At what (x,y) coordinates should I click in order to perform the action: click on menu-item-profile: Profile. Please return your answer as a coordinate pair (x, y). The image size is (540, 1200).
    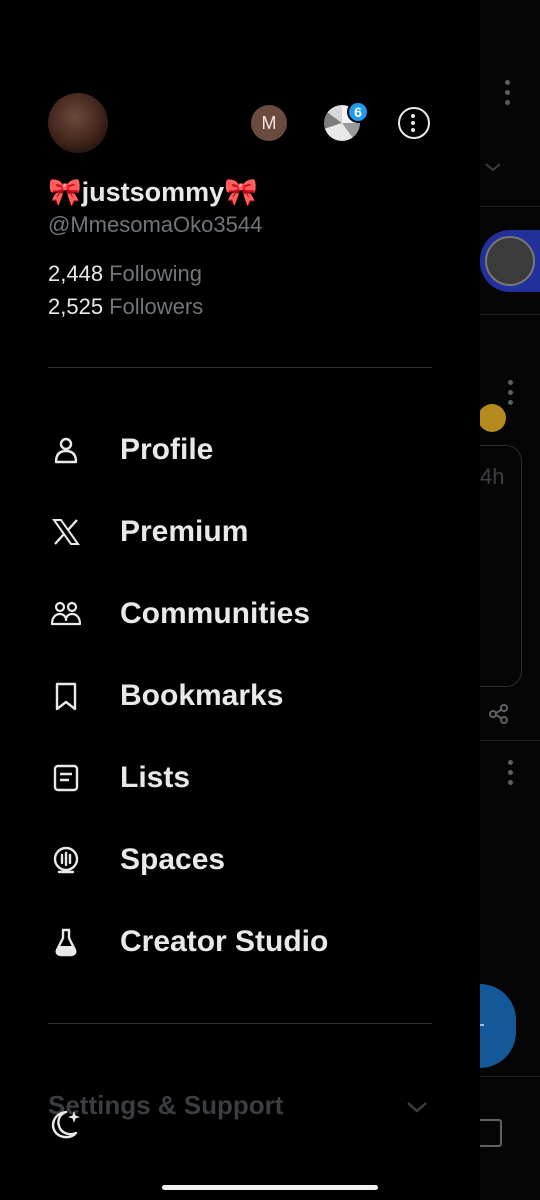
    Looking at the image, I should click on (240, 450).